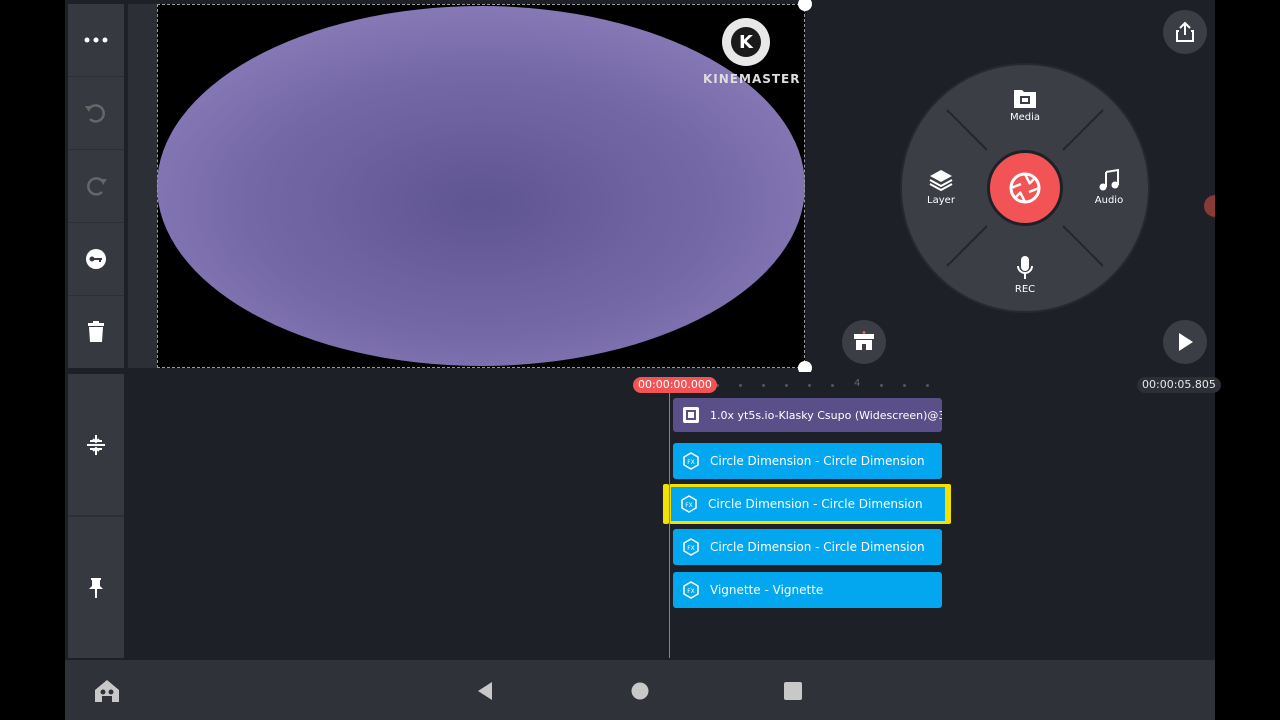 This screenshot has width=1280, height=720. I want to click on redo-button, so click(96, 186).